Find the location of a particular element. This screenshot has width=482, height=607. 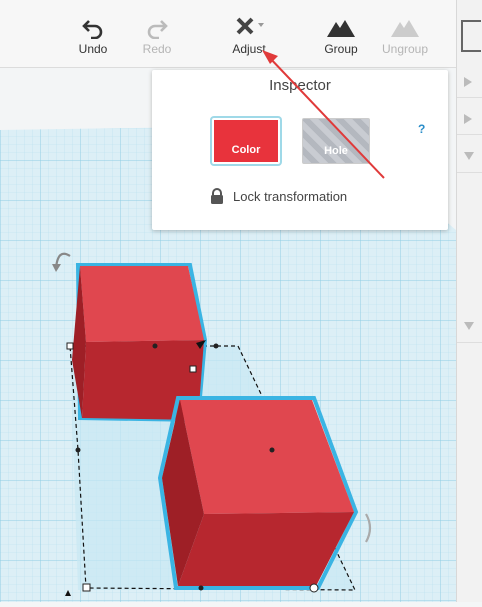

undo-icon is located at coordinates (93, 28).